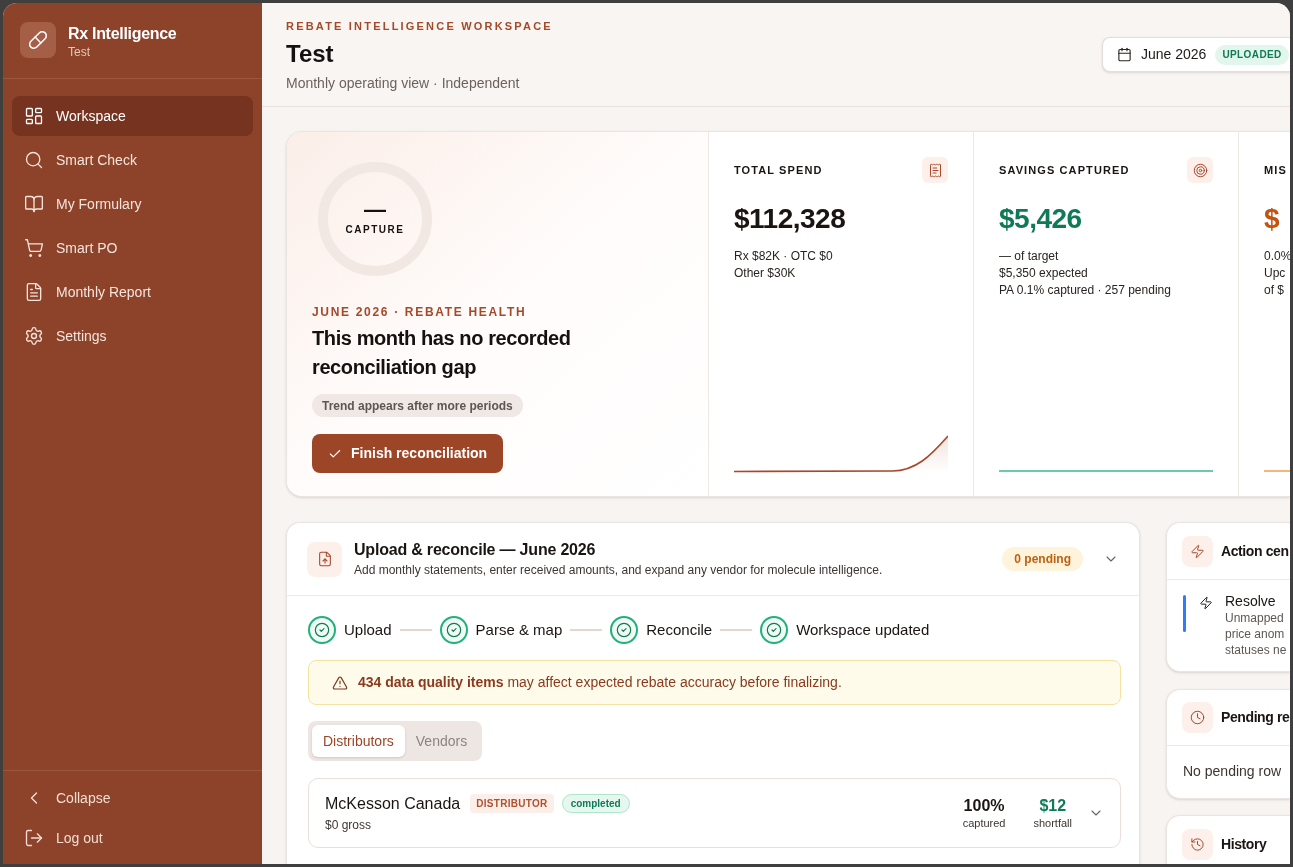 Image resolution: width=1293 pixels, height=867 pixels. Describe the element at coordinates (132, 838) in the screenshot. I see `sidebar-footer-item: Log out` at that location.